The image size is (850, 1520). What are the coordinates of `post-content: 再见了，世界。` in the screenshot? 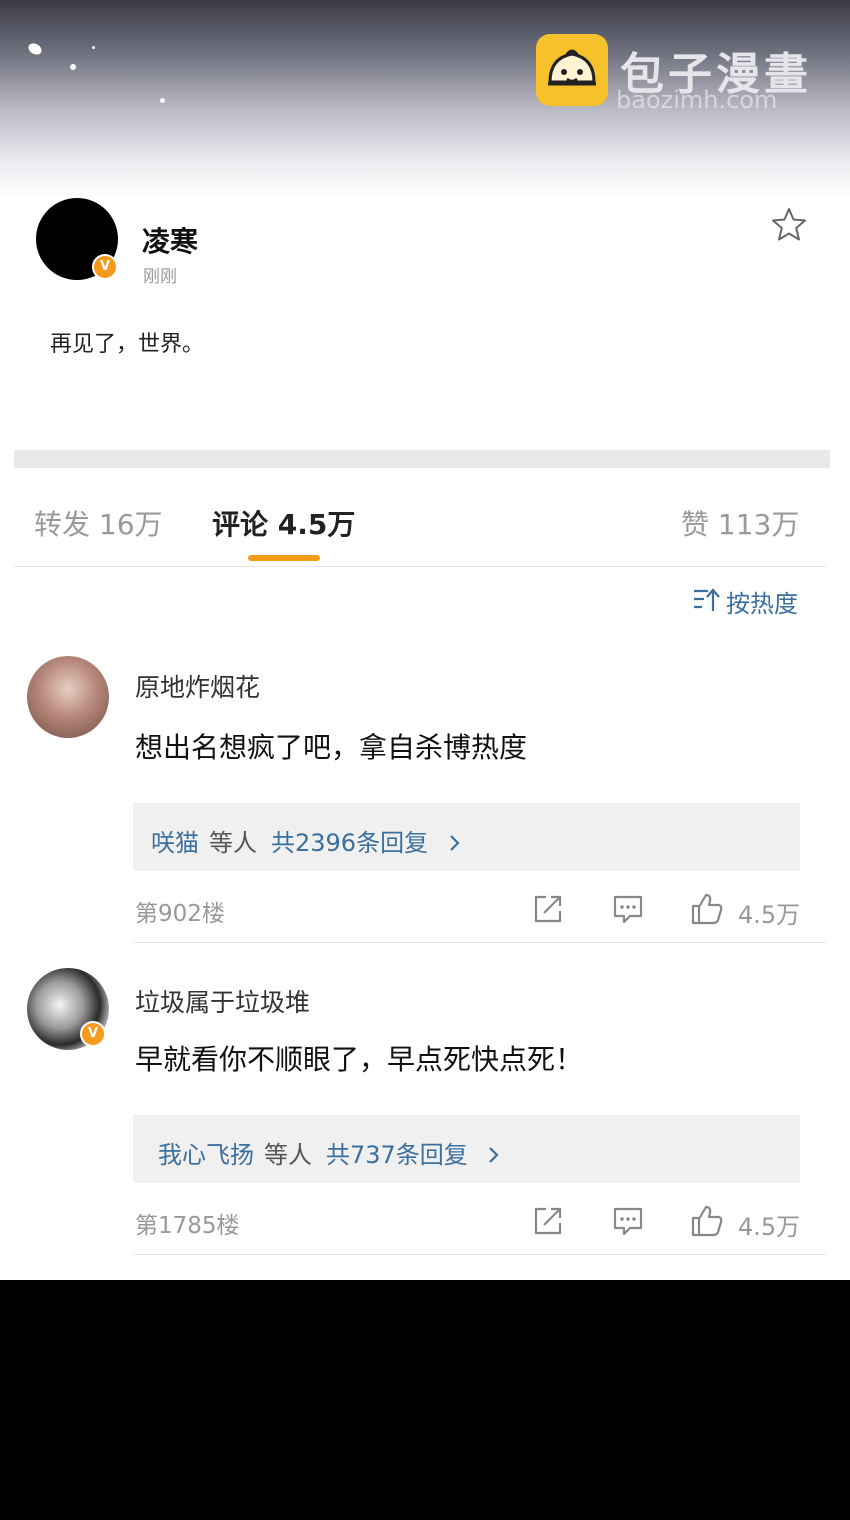 It's located at (127, 344).